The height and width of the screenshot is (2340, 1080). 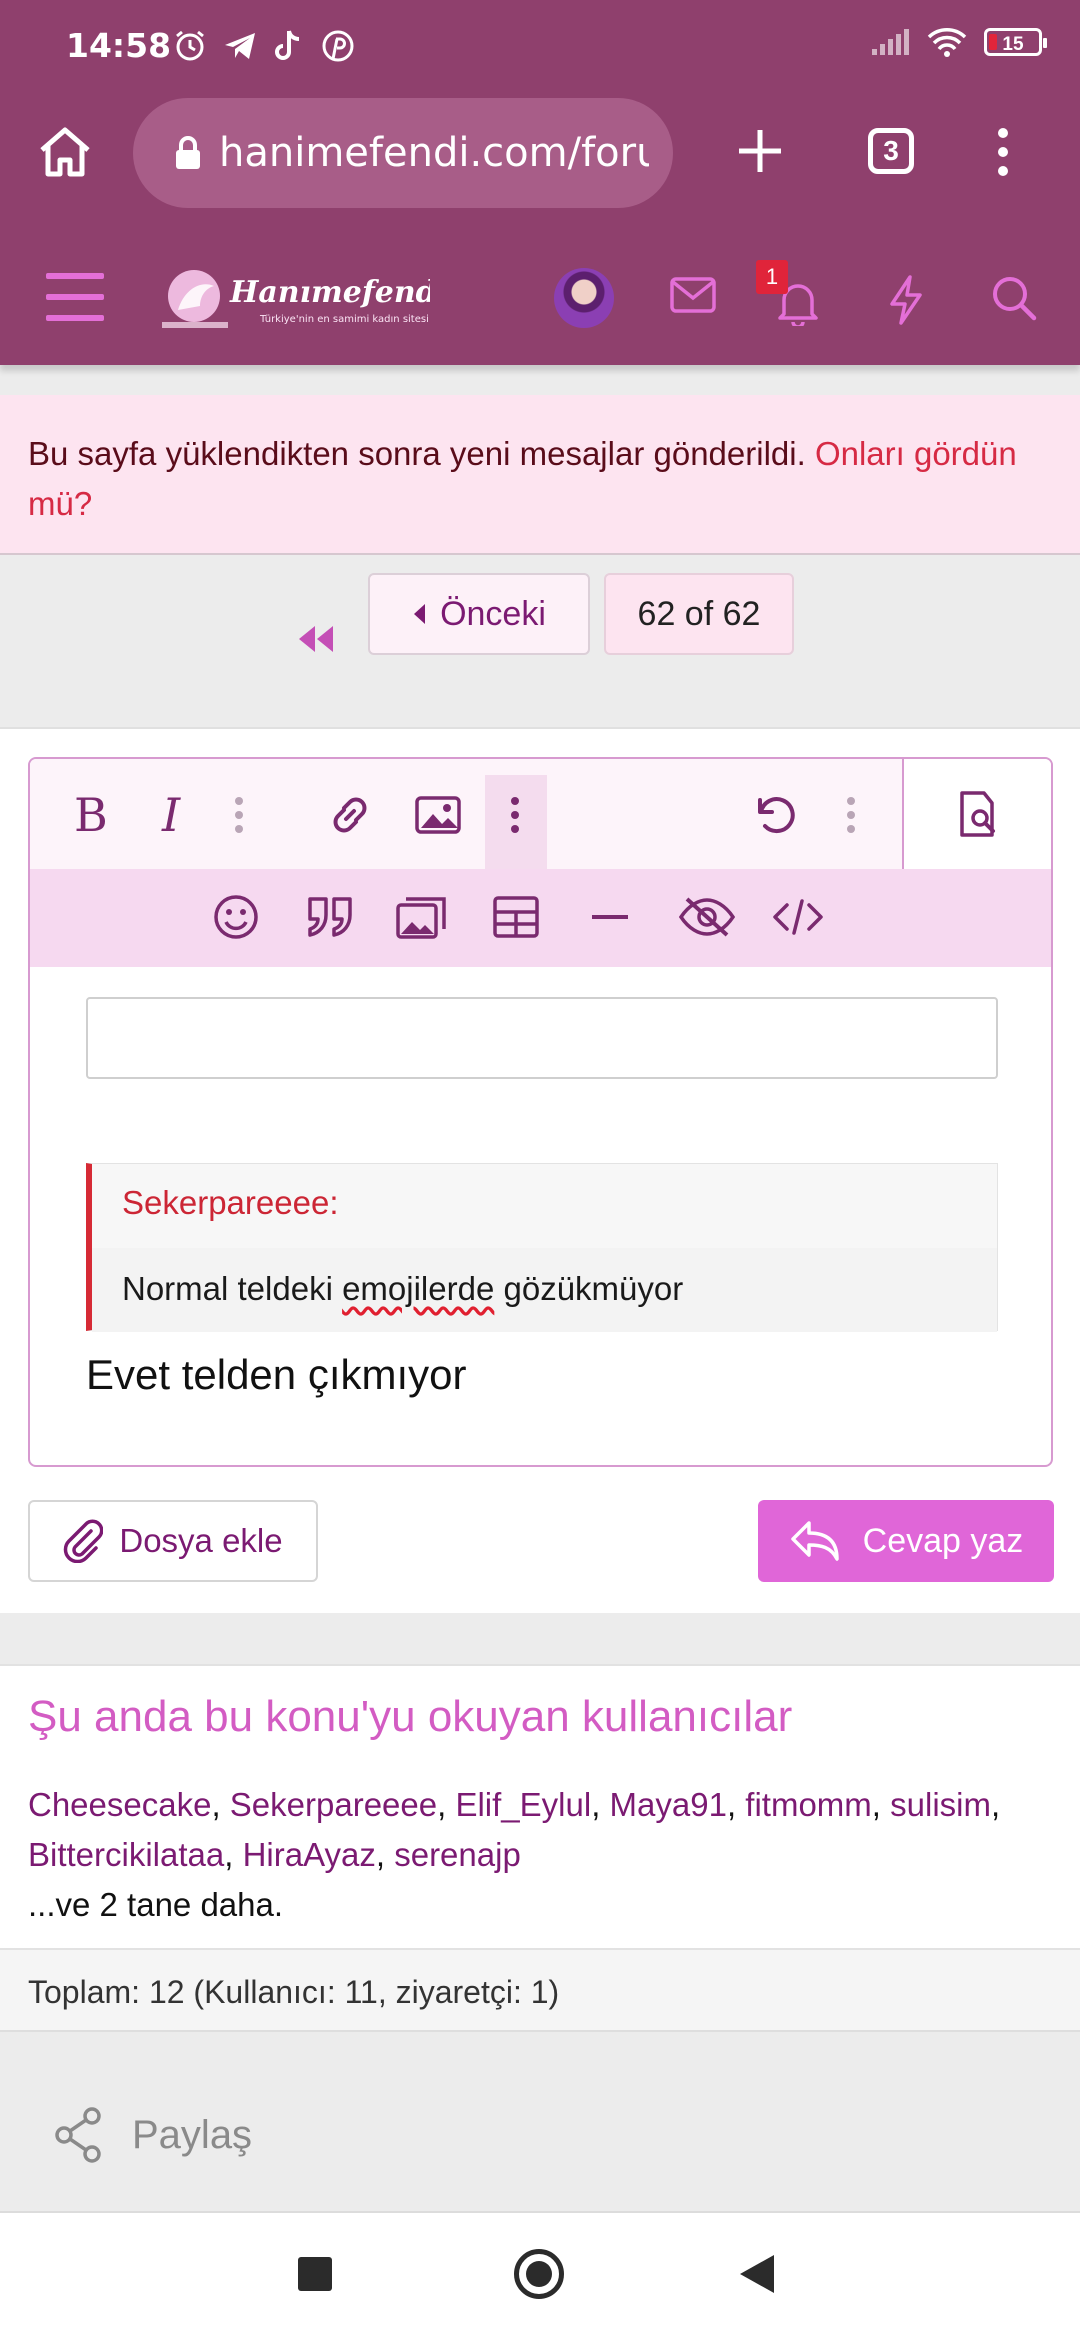 I want to click on misspelled-word: emojilerde, so click(x=418, y=1288).